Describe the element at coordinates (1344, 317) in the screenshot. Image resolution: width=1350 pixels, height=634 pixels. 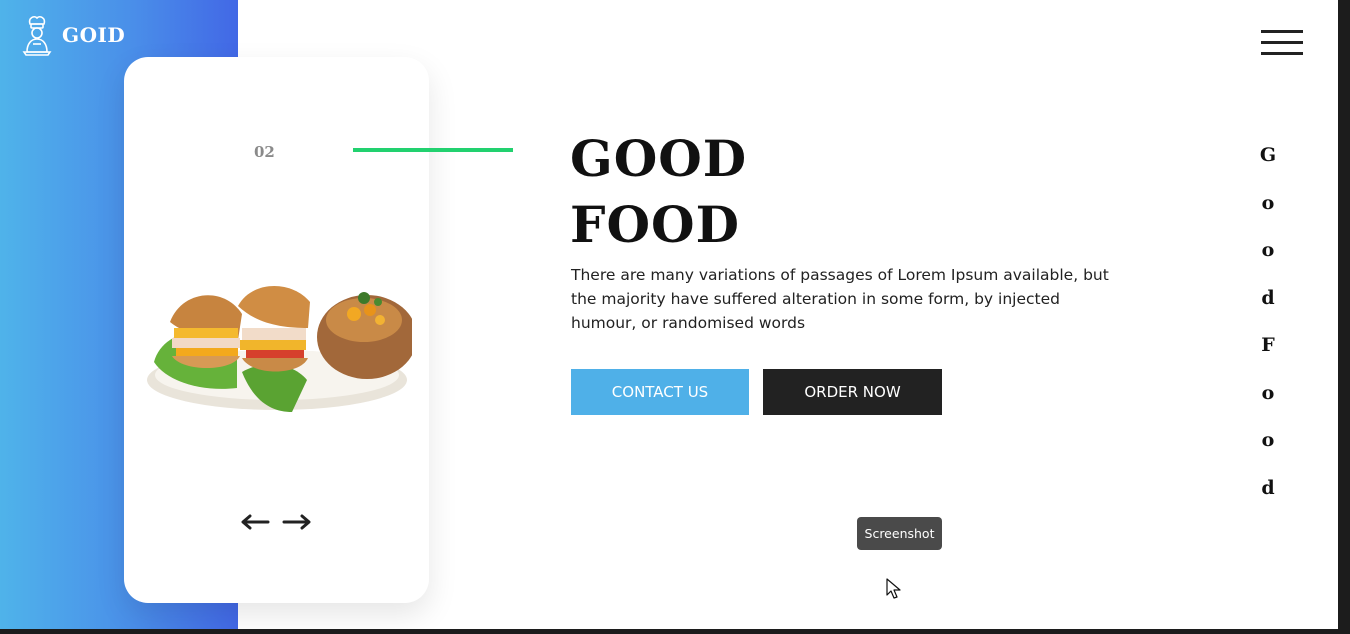
I see `window-edge-right` at that location.